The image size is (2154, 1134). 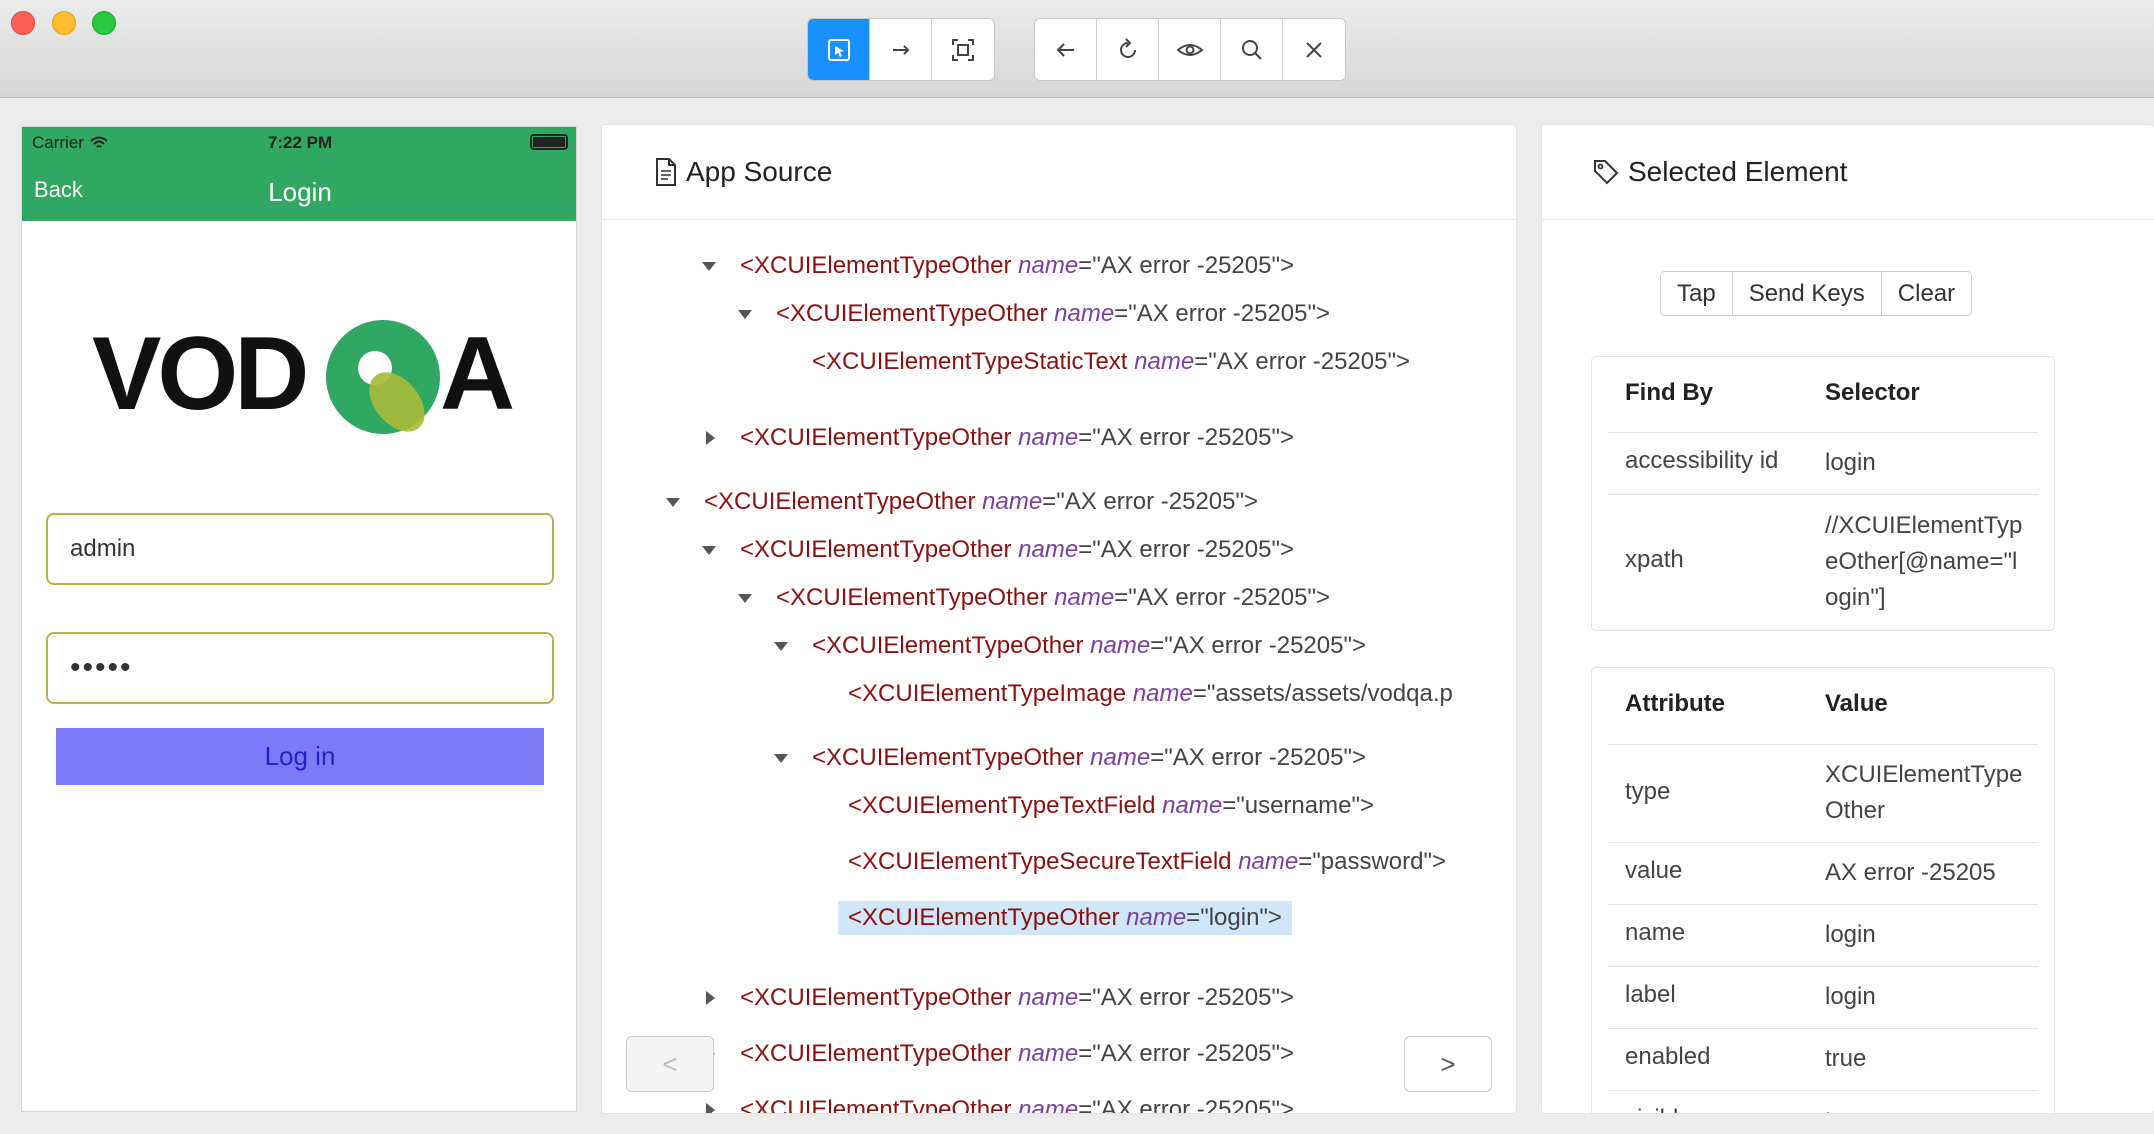 I want to click on back-arrow-icon, so click(x=1065, y=49).